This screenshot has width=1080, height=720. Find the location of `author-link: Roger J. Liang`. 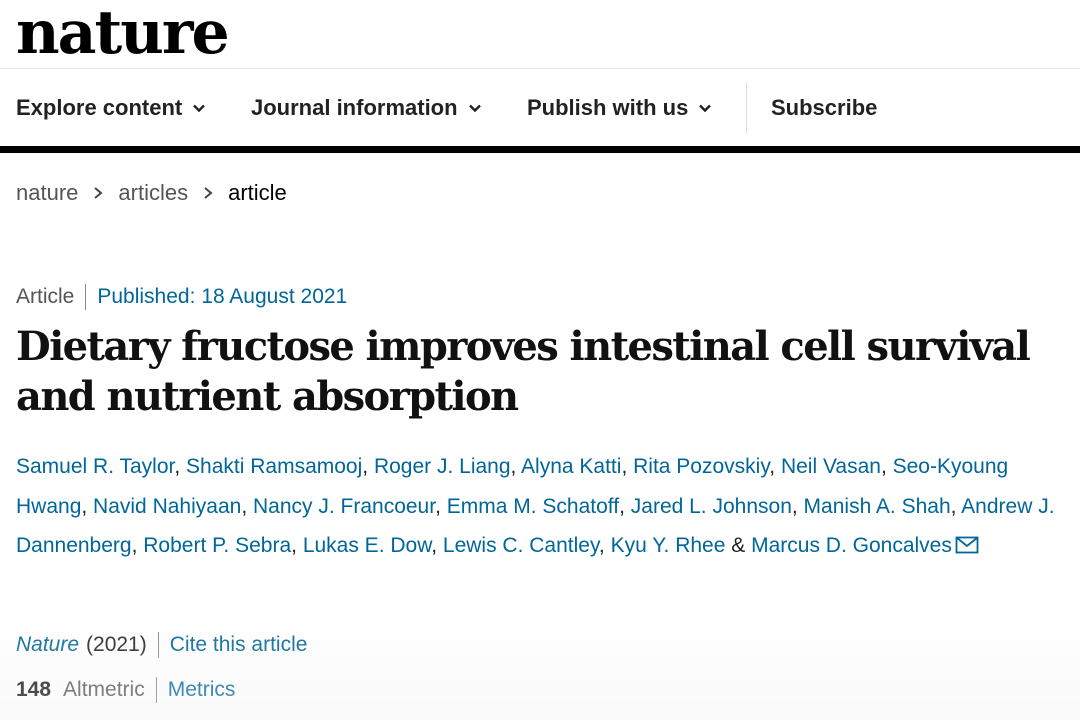

author-link: Roger J. Liang is located at coordinates (442, 466).